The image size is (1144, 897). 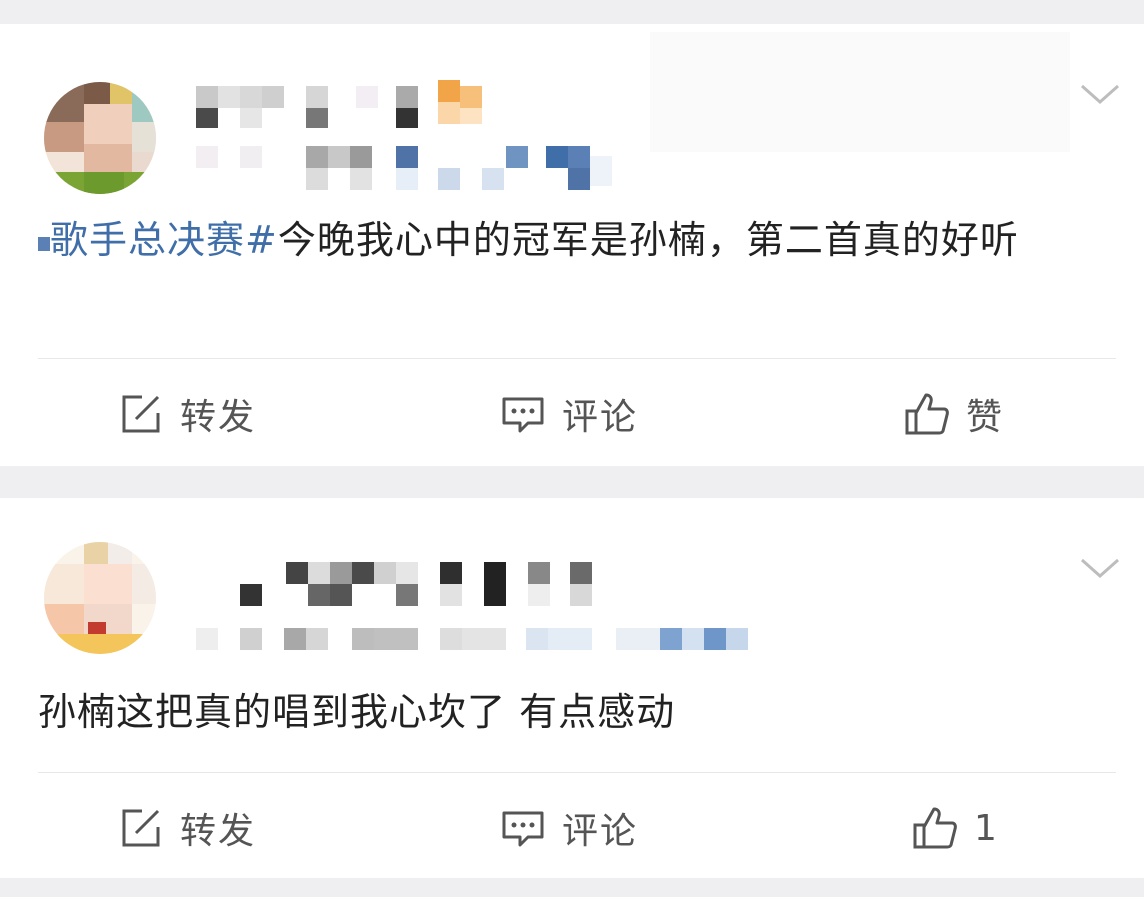 I want to click on post-text: 孙楠这把真的唱到我心坎了 有点感动, so click(x=571, y=712).